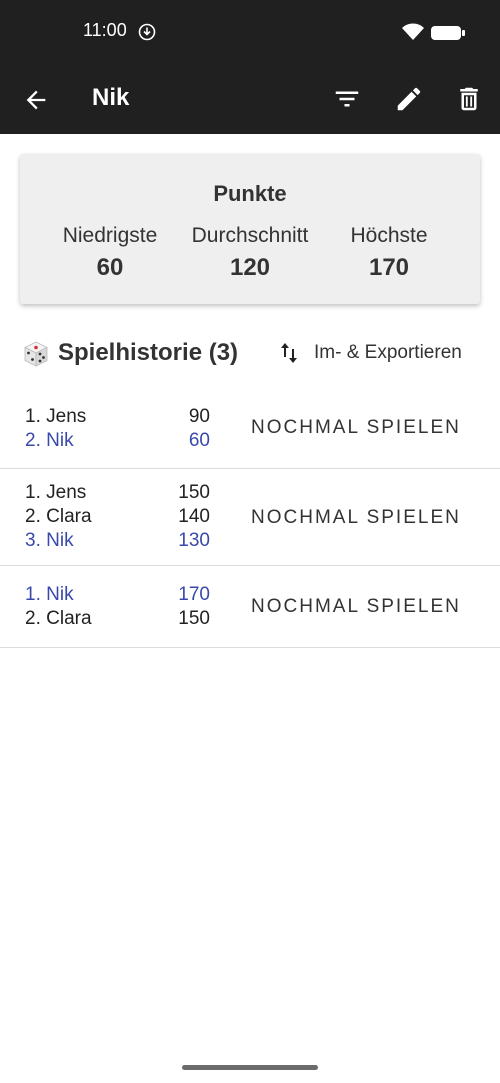 This screenshot has height=1083, width=500. Describe the element at coordinates (347, 99) in the screenshot. I see `filter-icon` at that location.